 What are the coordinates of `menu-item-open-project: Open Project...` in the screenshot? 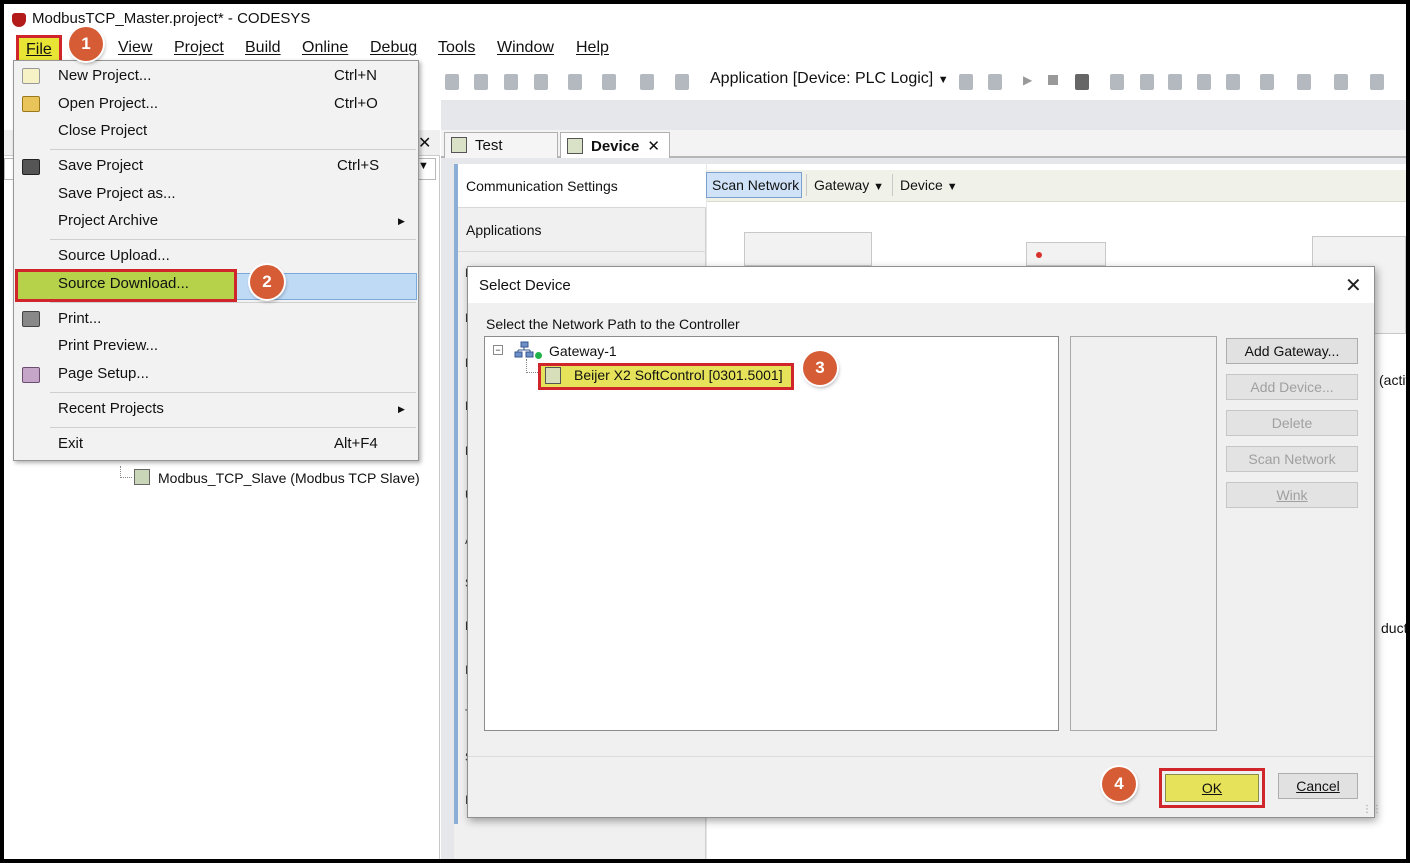 It's located at (108, 103).